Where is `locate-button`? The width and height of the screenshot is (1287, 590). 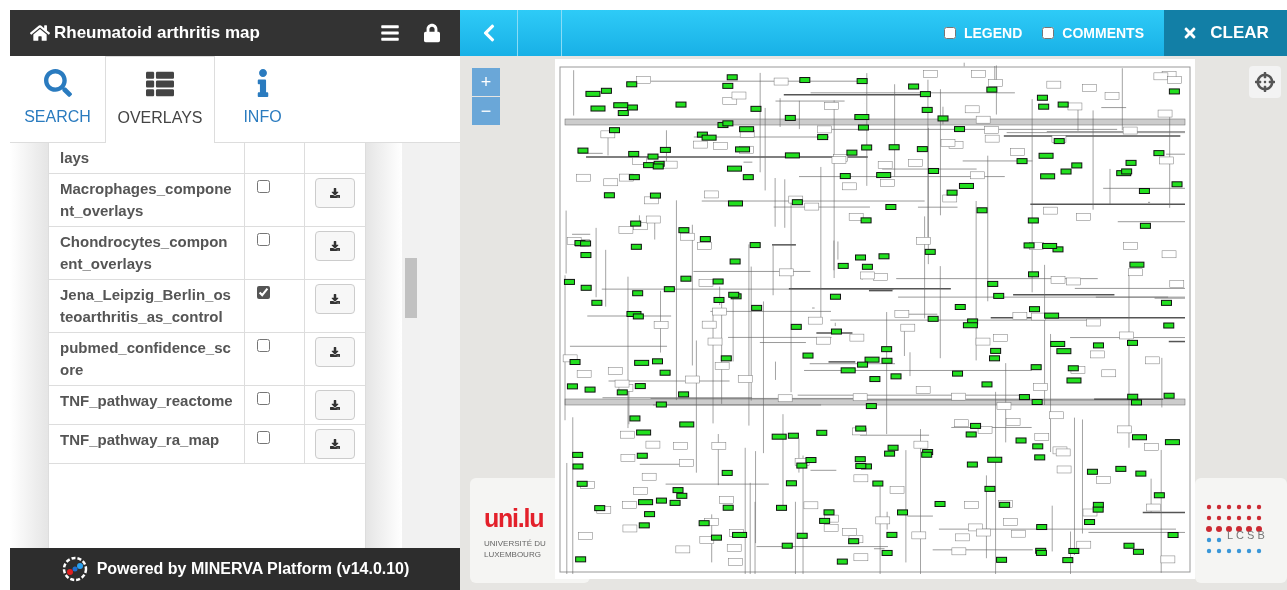 locate-button is located at coordinates (1265, 82).